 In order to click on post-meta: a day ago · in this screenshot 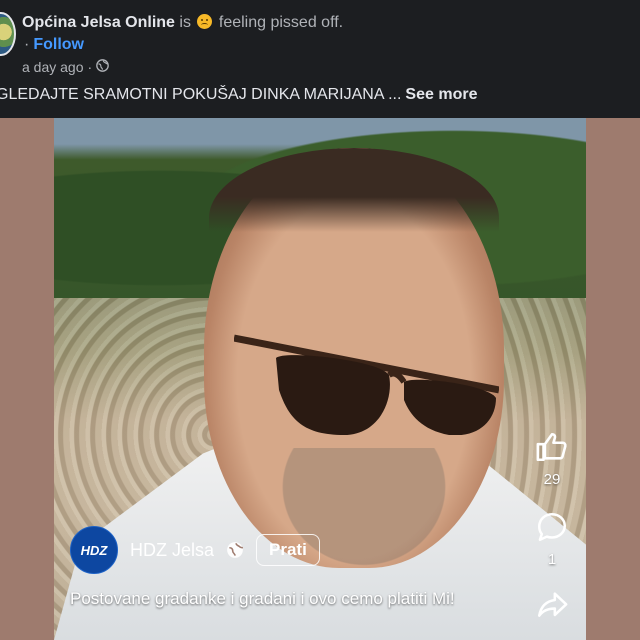, I will do `click(66, 67)`.